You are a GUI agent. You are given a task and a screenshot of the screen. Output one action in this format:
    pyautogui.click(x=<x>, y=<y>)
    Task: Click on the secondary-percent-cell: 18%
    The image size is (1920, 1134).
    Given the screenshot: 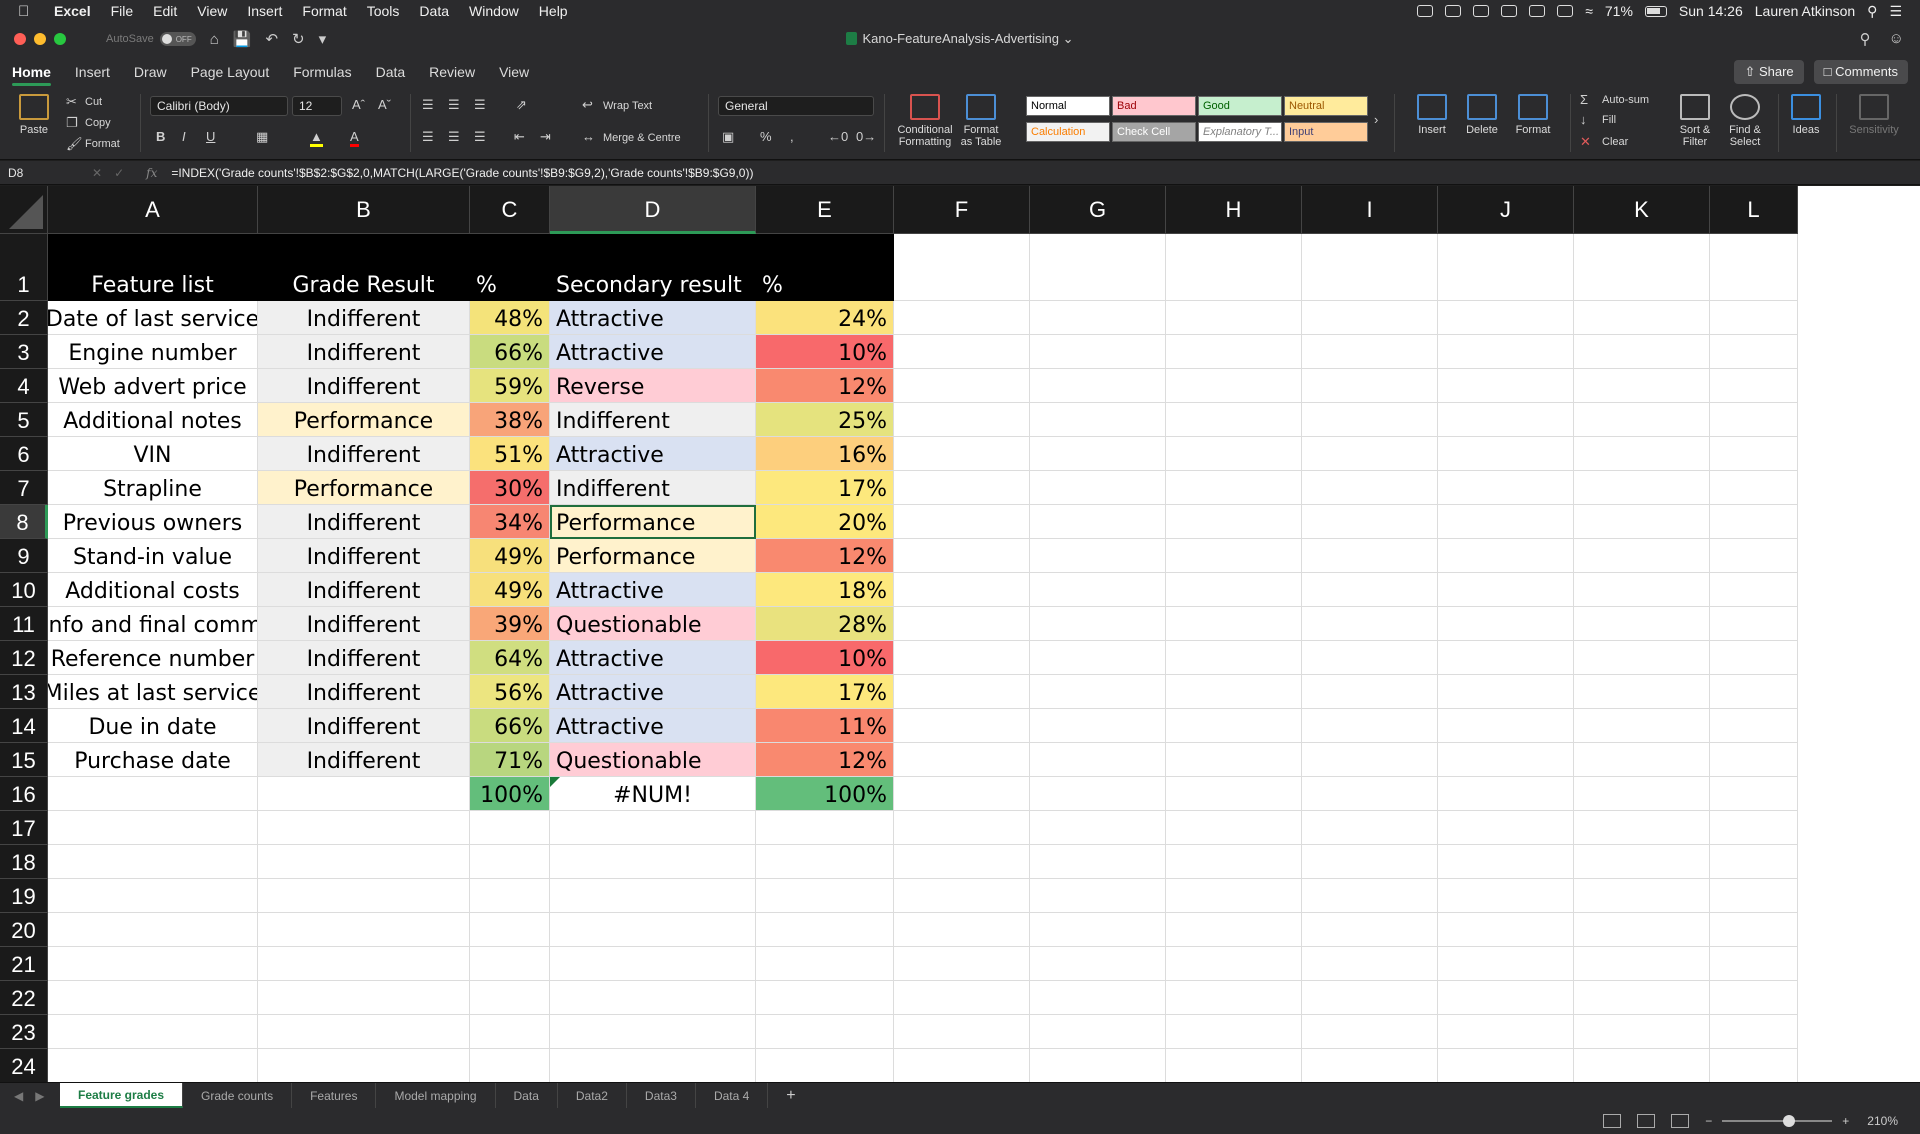 What is the action you would take?
    pyautogui.click(x=825, y=590)
    